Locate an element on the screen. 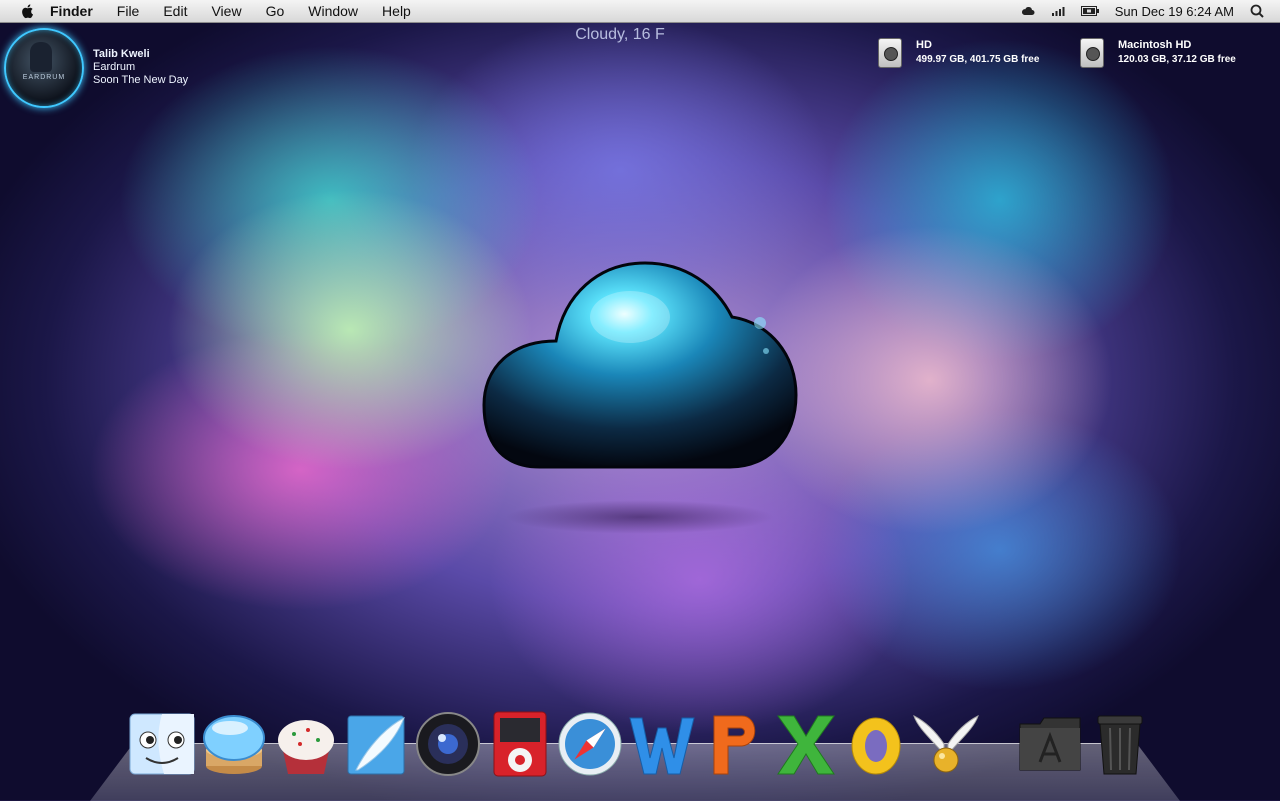  drive-capacity: 120.03 GB, 37.12 GB free is located at coordinates (1177, 59).